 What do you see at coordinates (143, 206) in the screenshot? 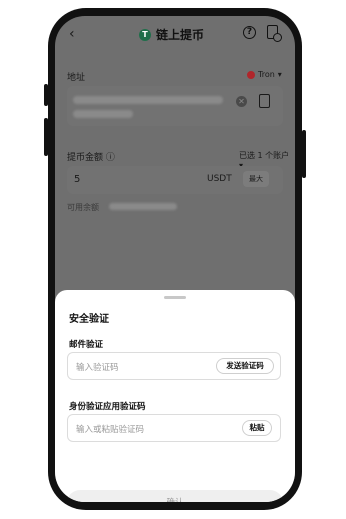
I see `blurred-balance` at bounding box center [143, 206].